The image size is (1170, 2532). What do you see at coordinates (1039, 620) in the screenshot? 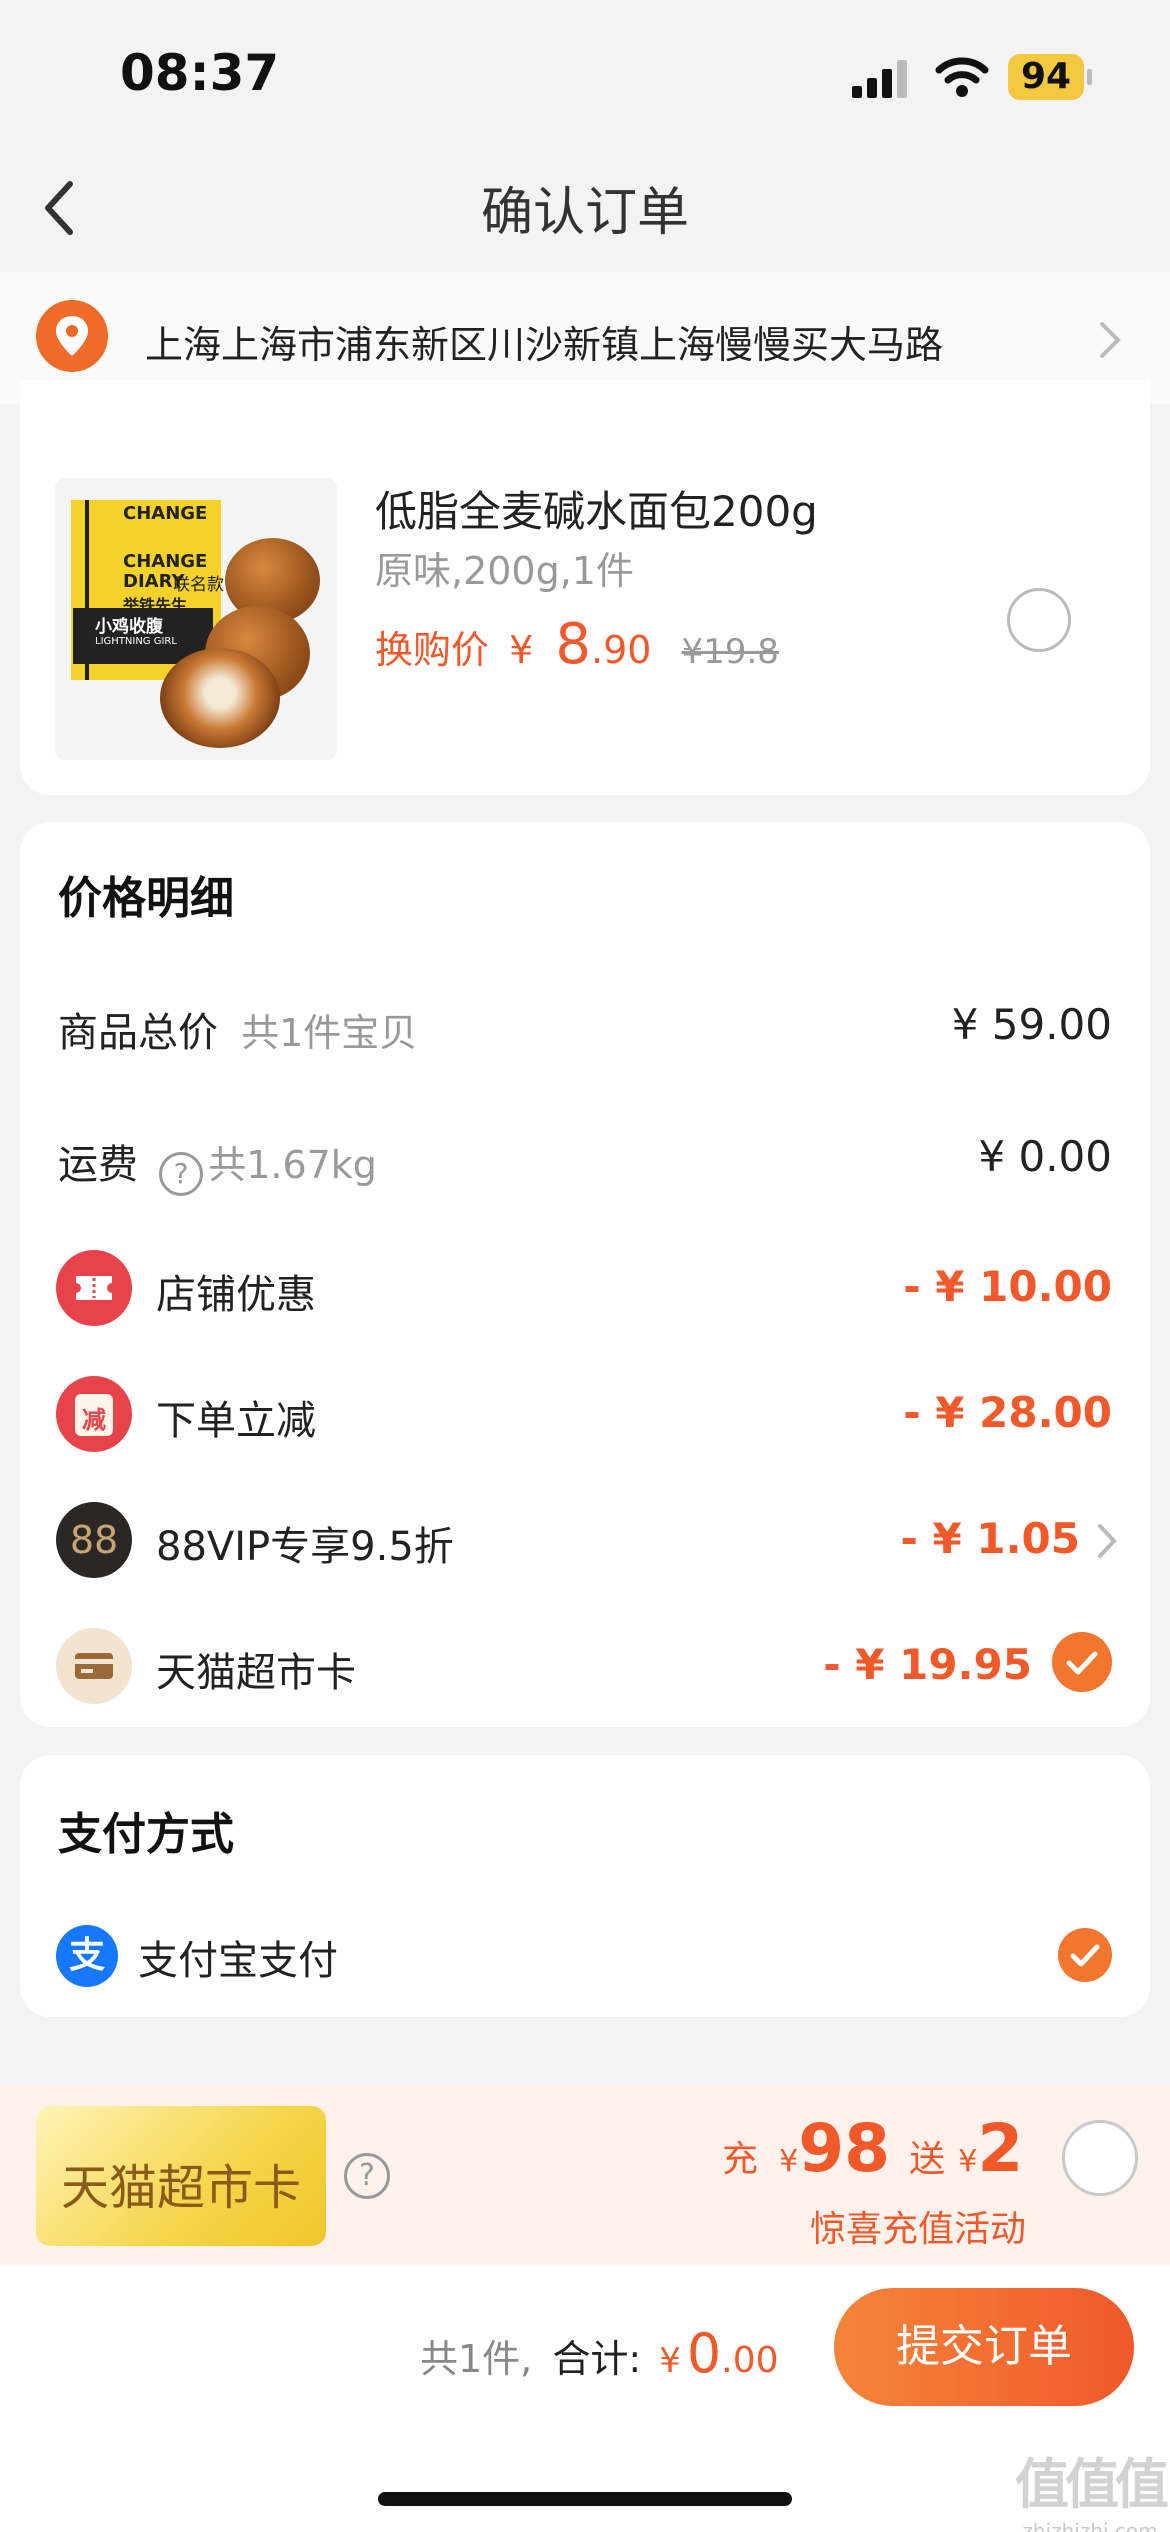
I see `product-select-radio` at bounding box center [1039, 620].